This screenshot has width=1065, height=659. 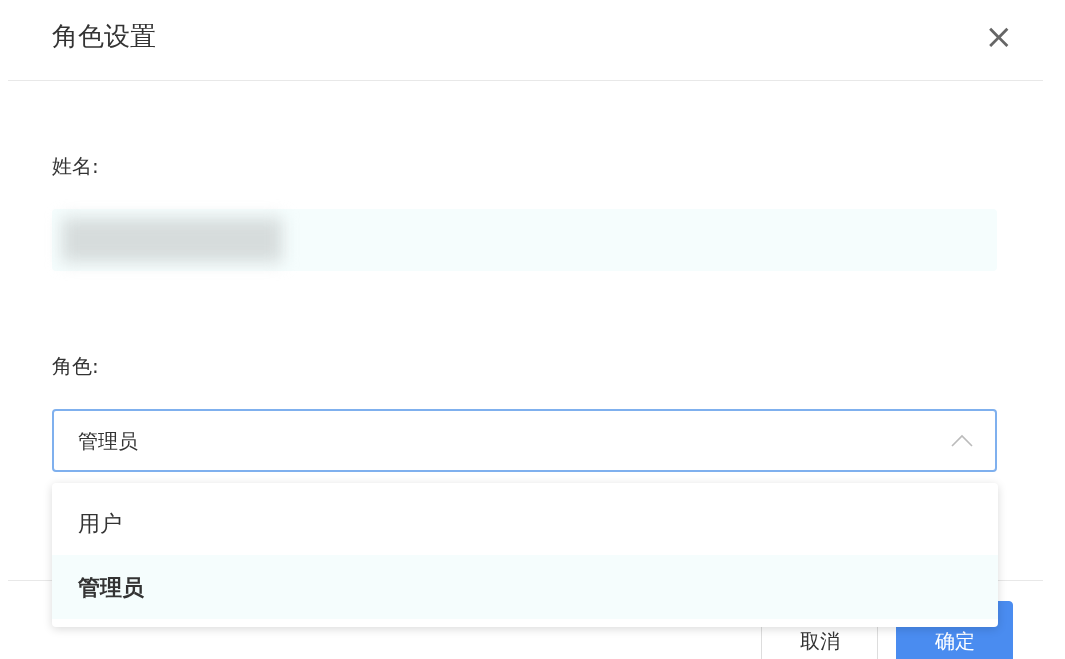 I want to click on select-value: 管理员, so click(x=108, y=441).